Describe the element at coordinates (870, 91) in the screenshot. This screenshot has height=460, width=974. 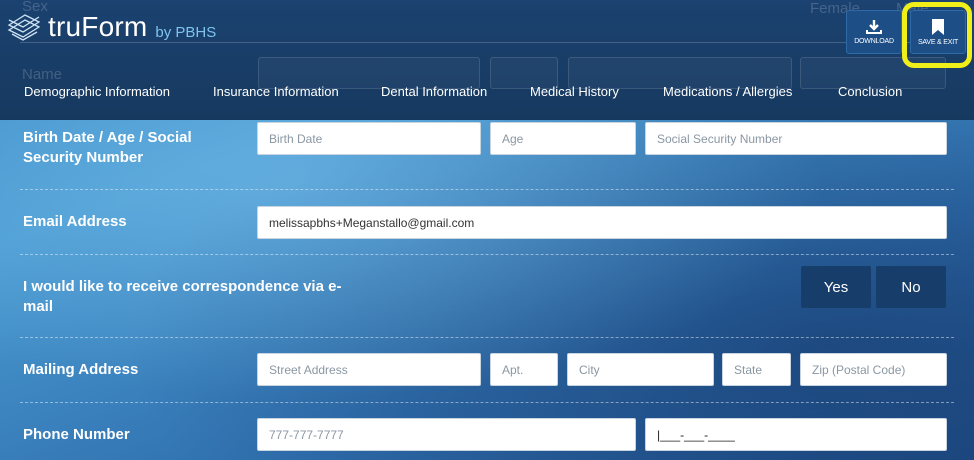
I see `nav-item-conclusion: Conclusion` at that location.